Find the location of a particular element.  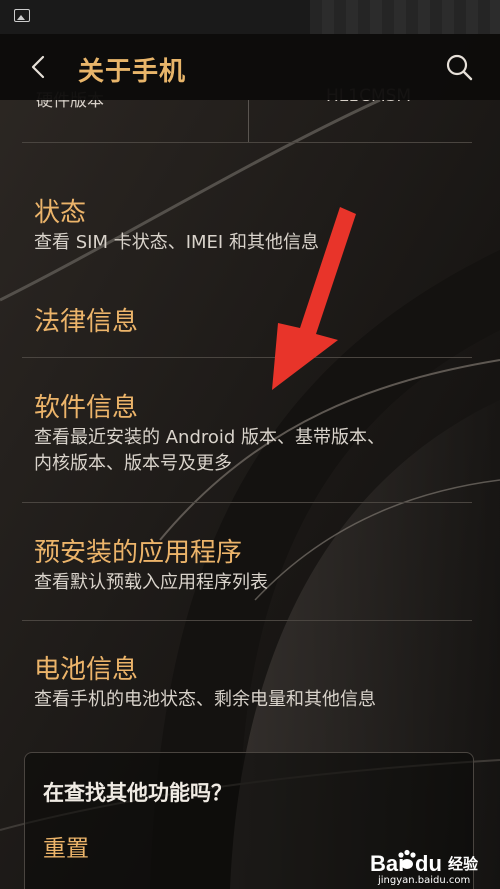

chevron-left-icon is located at coordinates (38, 67).